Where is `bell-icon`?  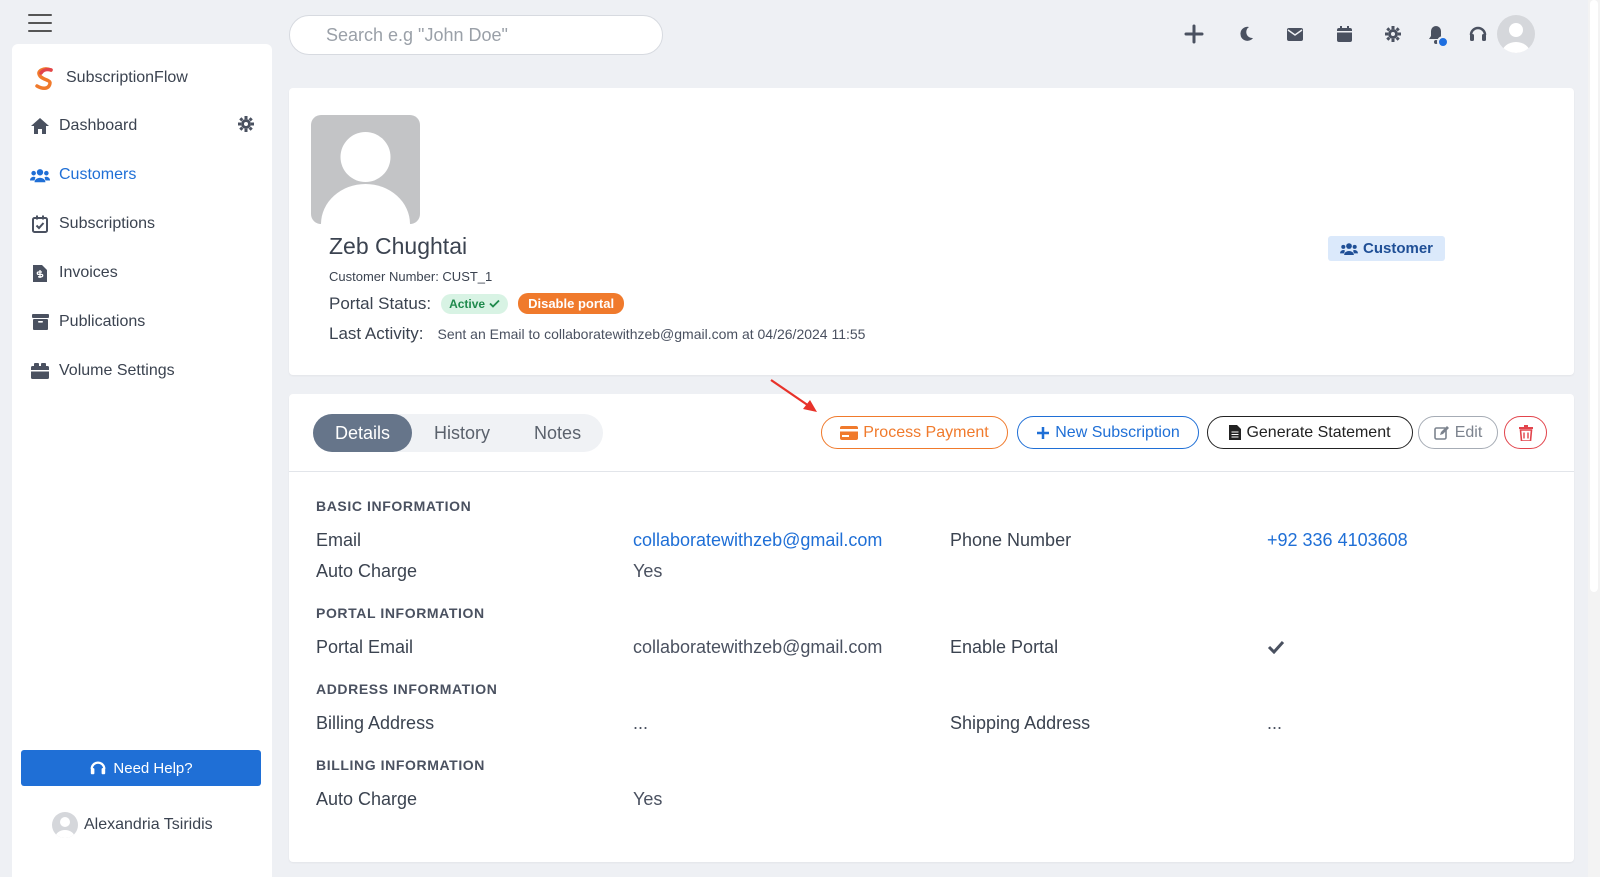
bell-icon is located at coordinates (1436, 34).